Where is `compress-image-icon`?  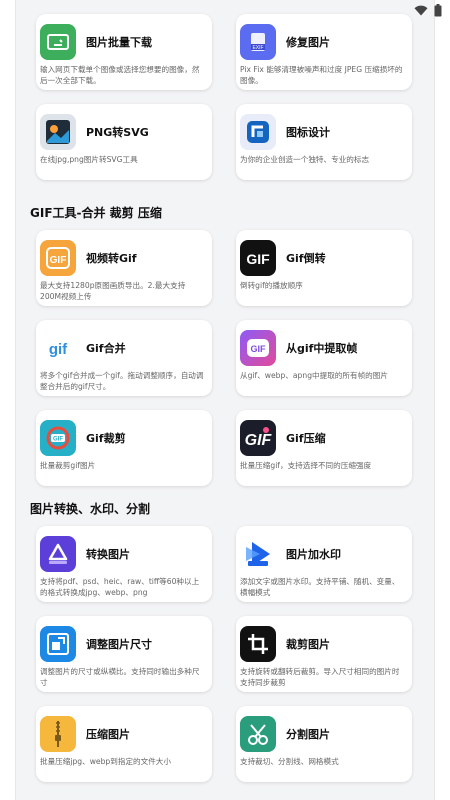 compress-image-icon is located at coordinates (58, 734).